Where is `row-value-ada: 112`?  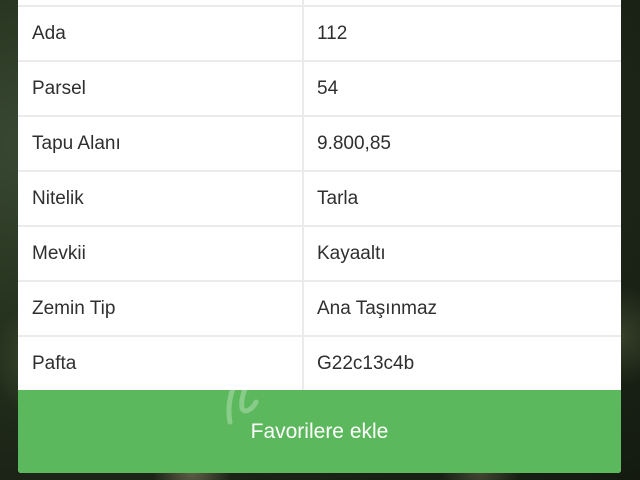 row-value-ada: 112 is located at coordinates (462, 34).